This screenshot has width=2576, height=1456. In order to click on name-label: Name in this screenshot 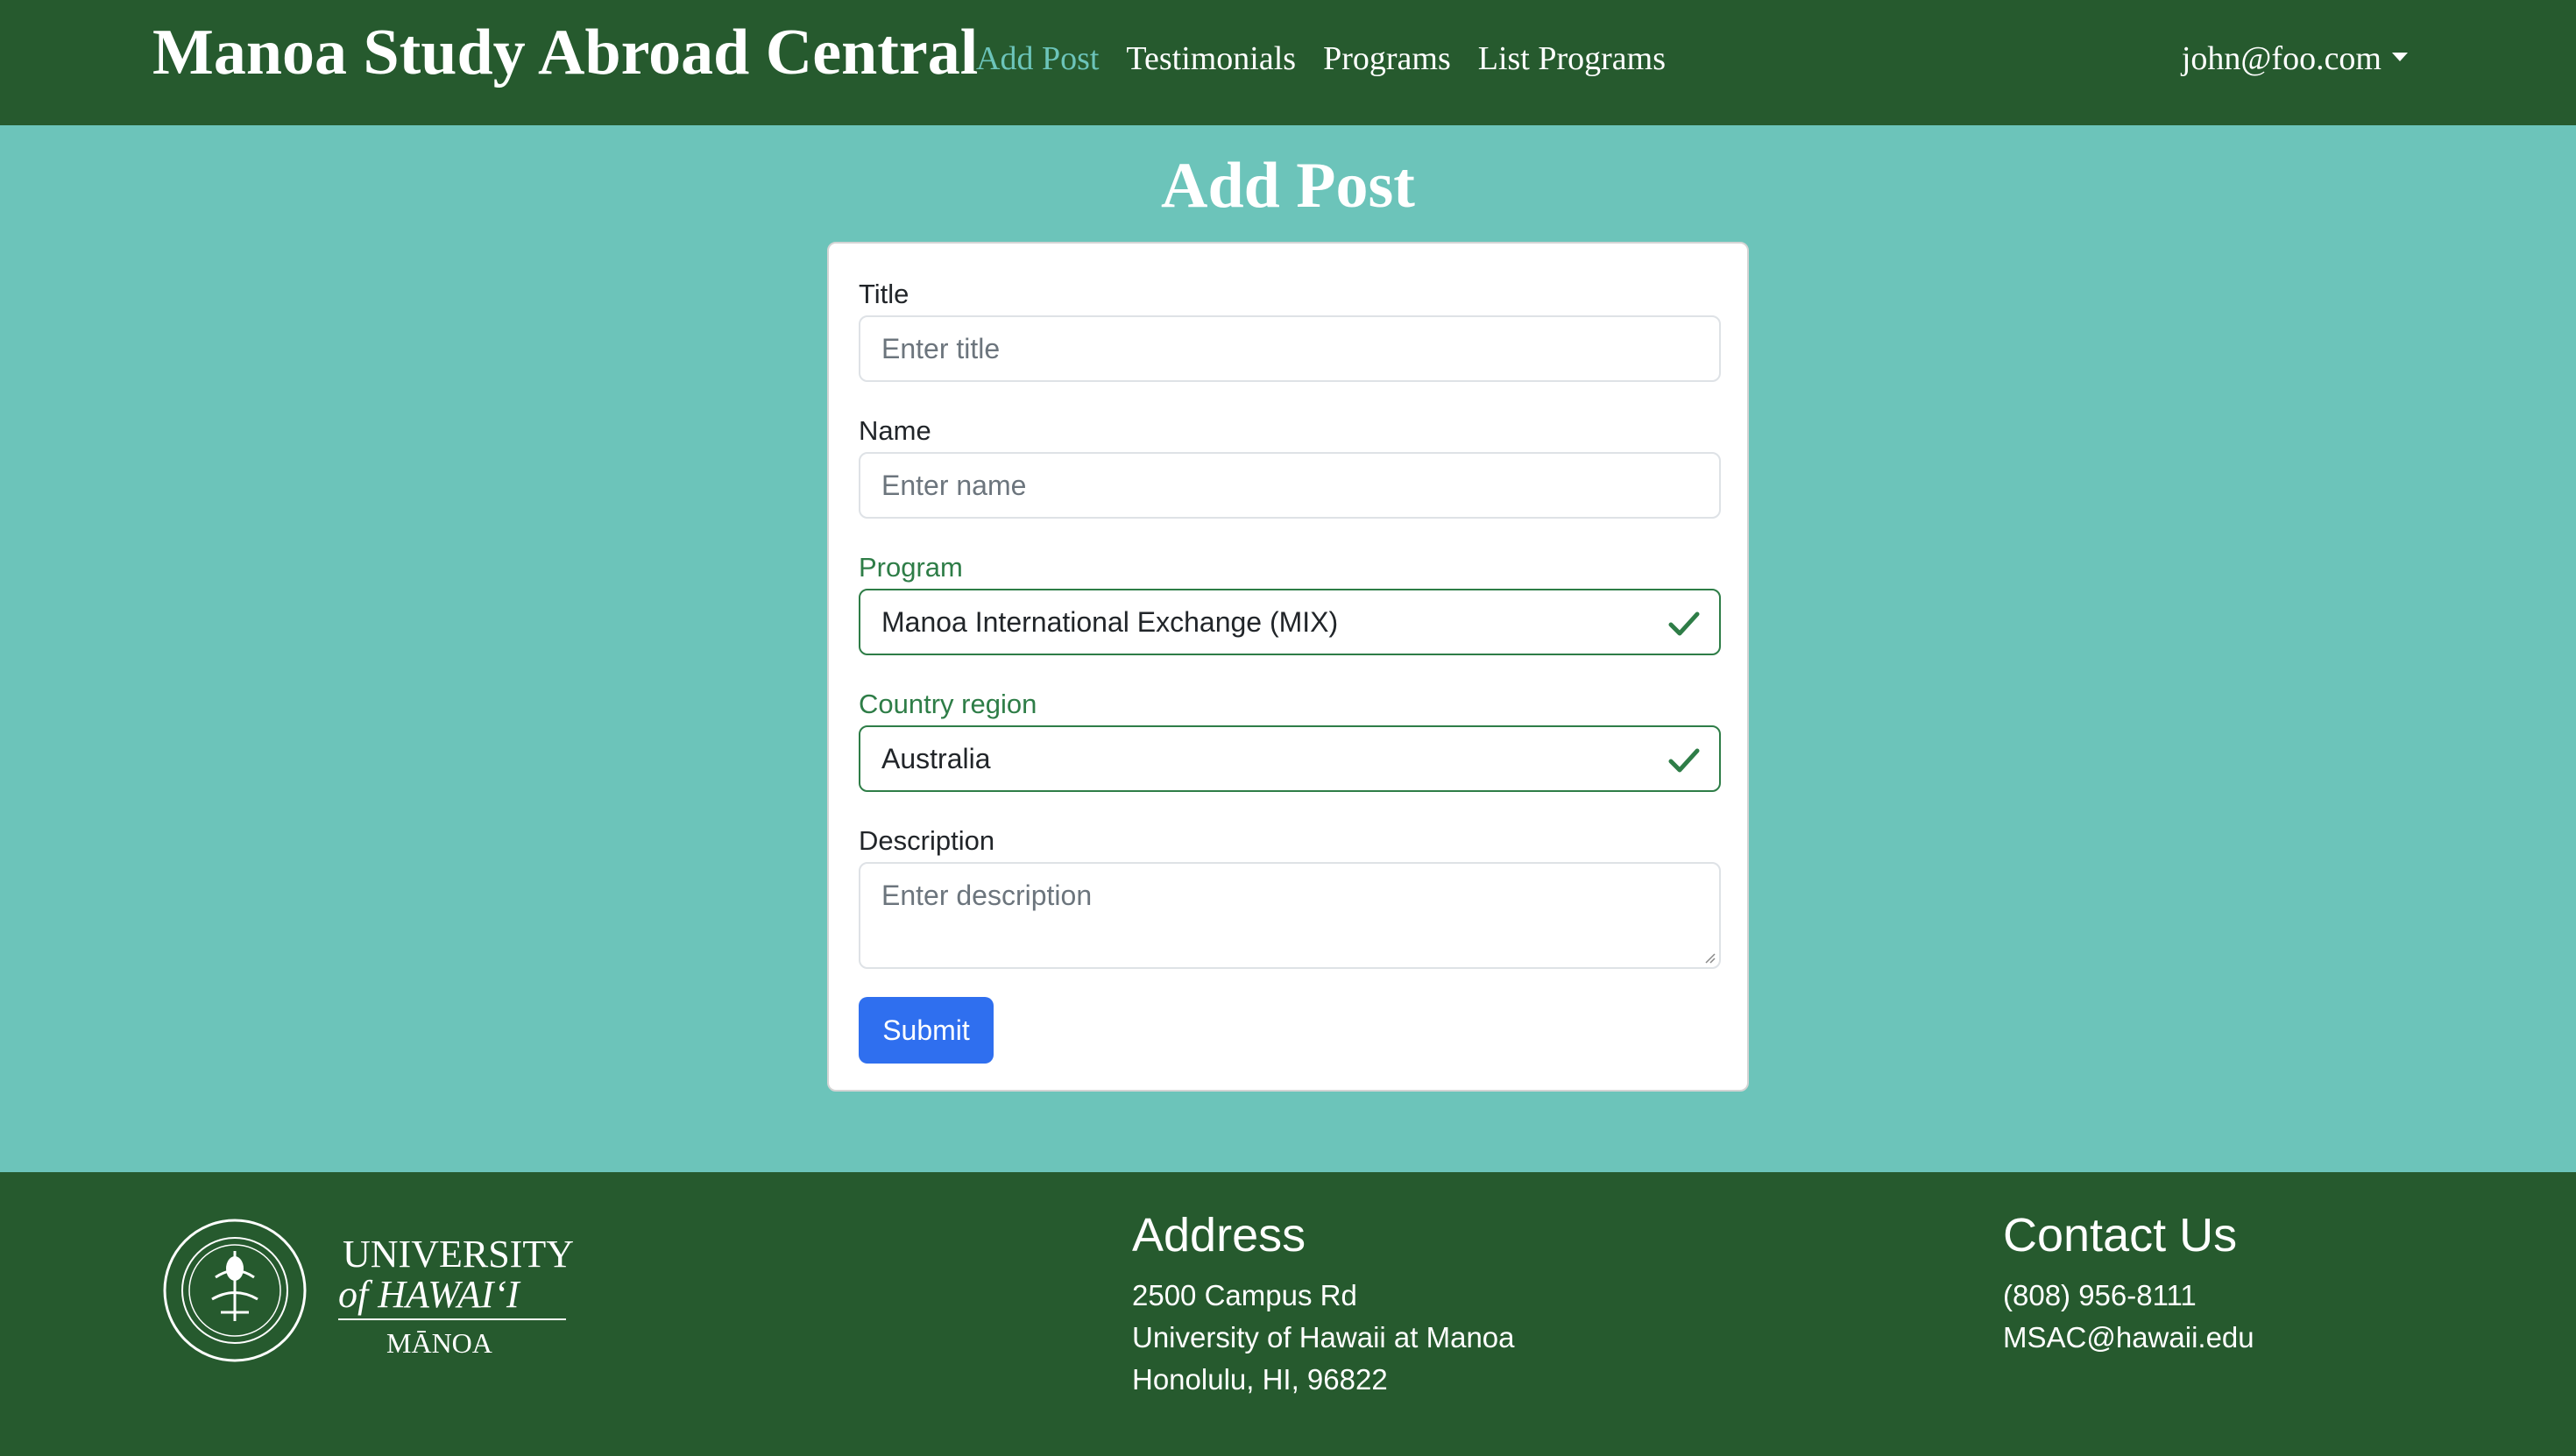, I will do `click(895, 430)`.